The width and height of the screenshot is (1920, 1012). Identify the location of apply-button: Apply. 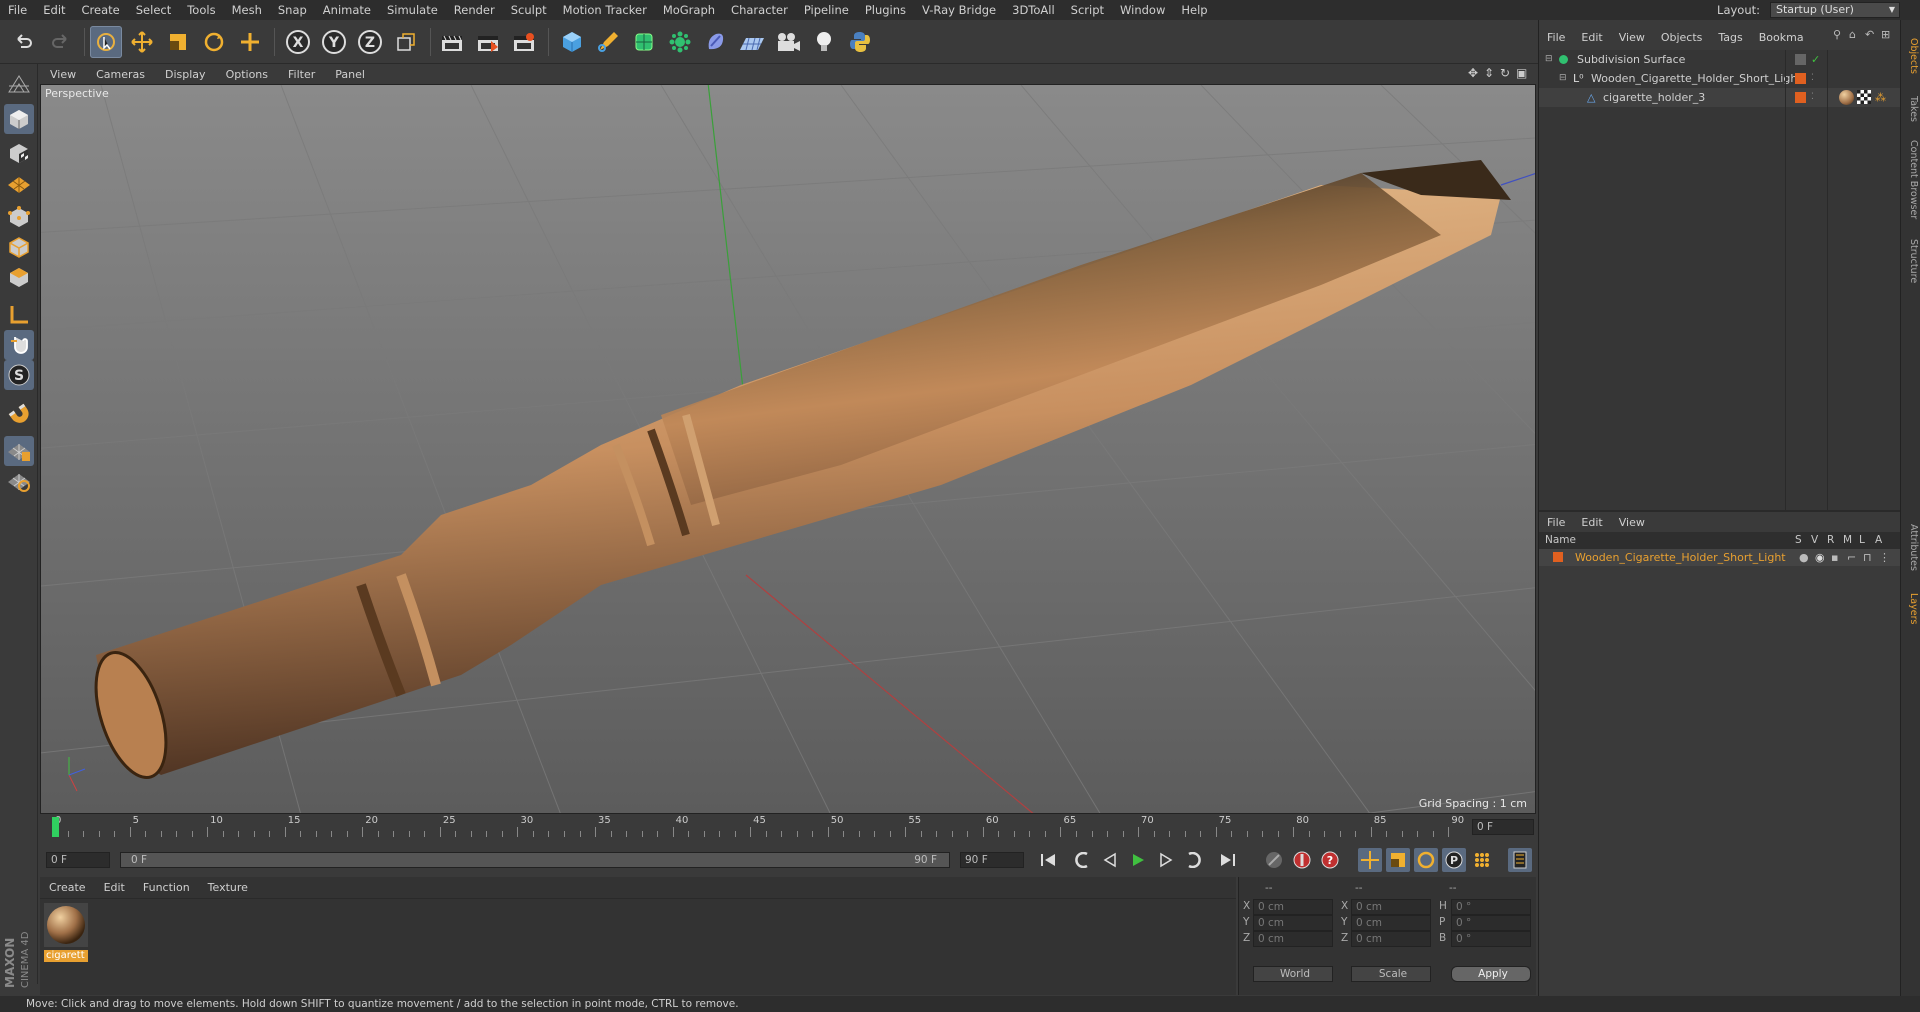
(1491, 974).